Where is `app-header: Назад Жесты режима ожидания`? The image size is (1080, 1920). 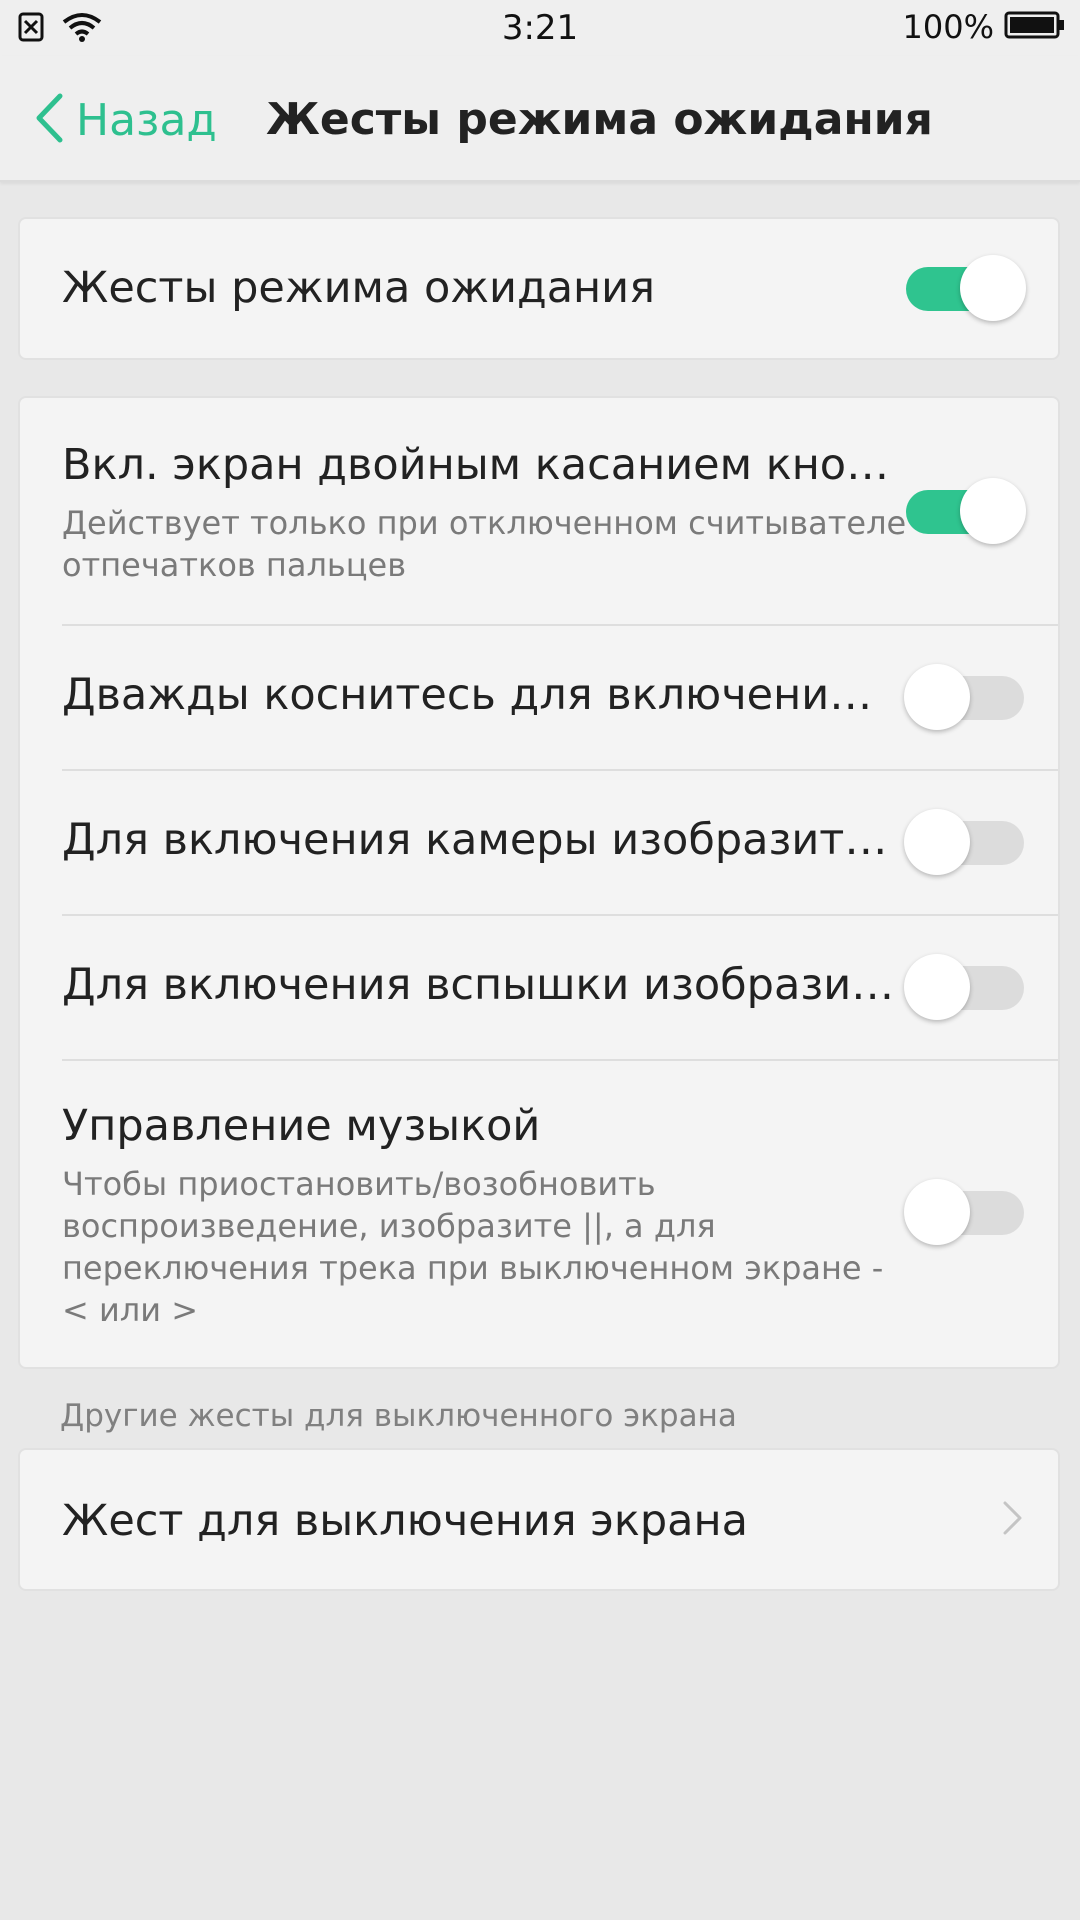
app-header: Назад Жесты режима ожидания is located at coordinates (540, 119).